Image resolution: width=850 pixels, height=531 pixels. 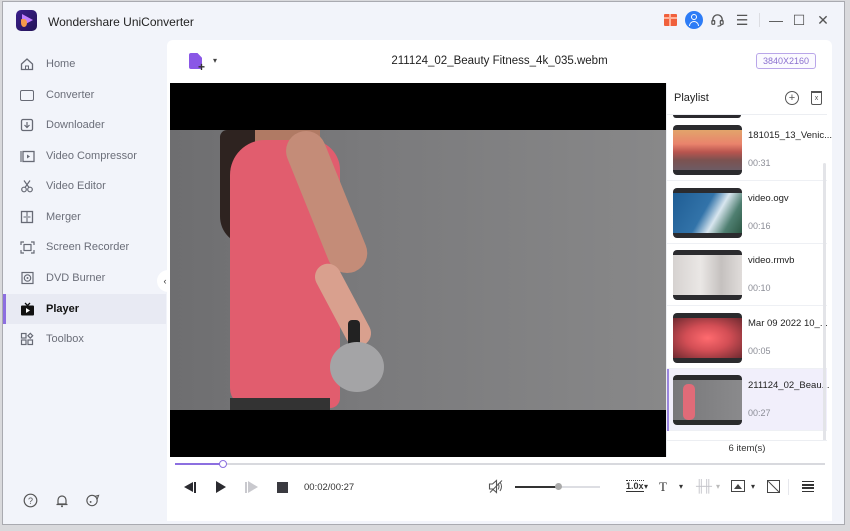 I want to click on playlist-add-icon: +, so click(x=792, y=98).